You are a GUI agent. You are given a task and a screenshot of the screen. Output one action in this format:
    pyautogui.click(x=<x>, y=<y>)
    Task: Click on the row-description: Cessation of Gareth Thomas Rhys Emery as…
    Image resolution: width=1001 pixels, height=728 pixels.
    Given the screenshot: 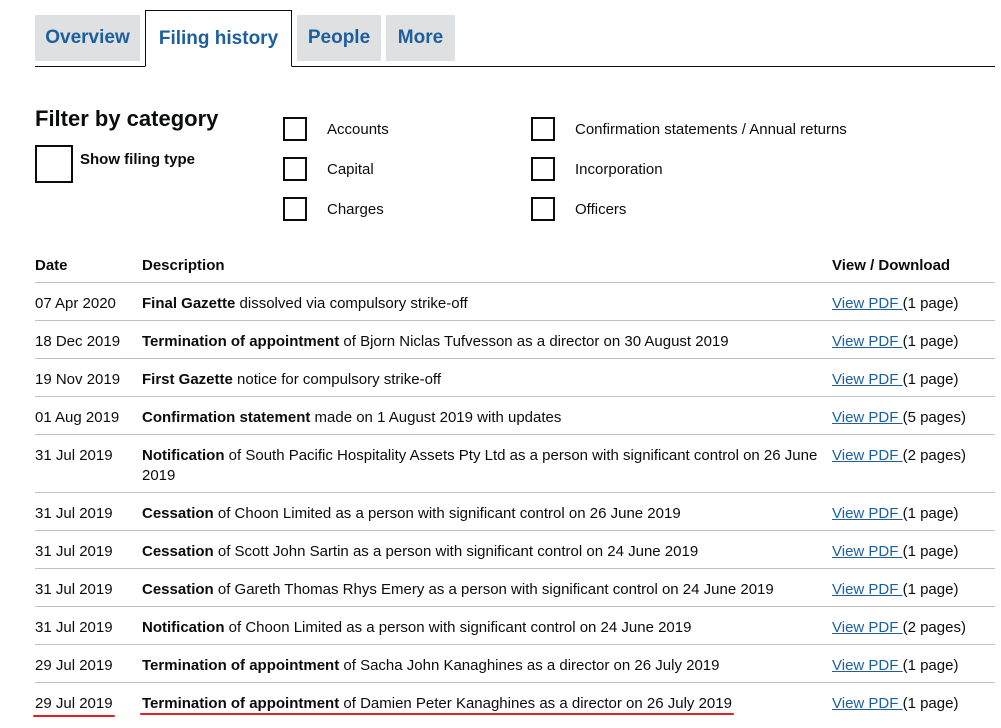 What is the action you would take?
    pyautogui.click(x=480, y=590)
    